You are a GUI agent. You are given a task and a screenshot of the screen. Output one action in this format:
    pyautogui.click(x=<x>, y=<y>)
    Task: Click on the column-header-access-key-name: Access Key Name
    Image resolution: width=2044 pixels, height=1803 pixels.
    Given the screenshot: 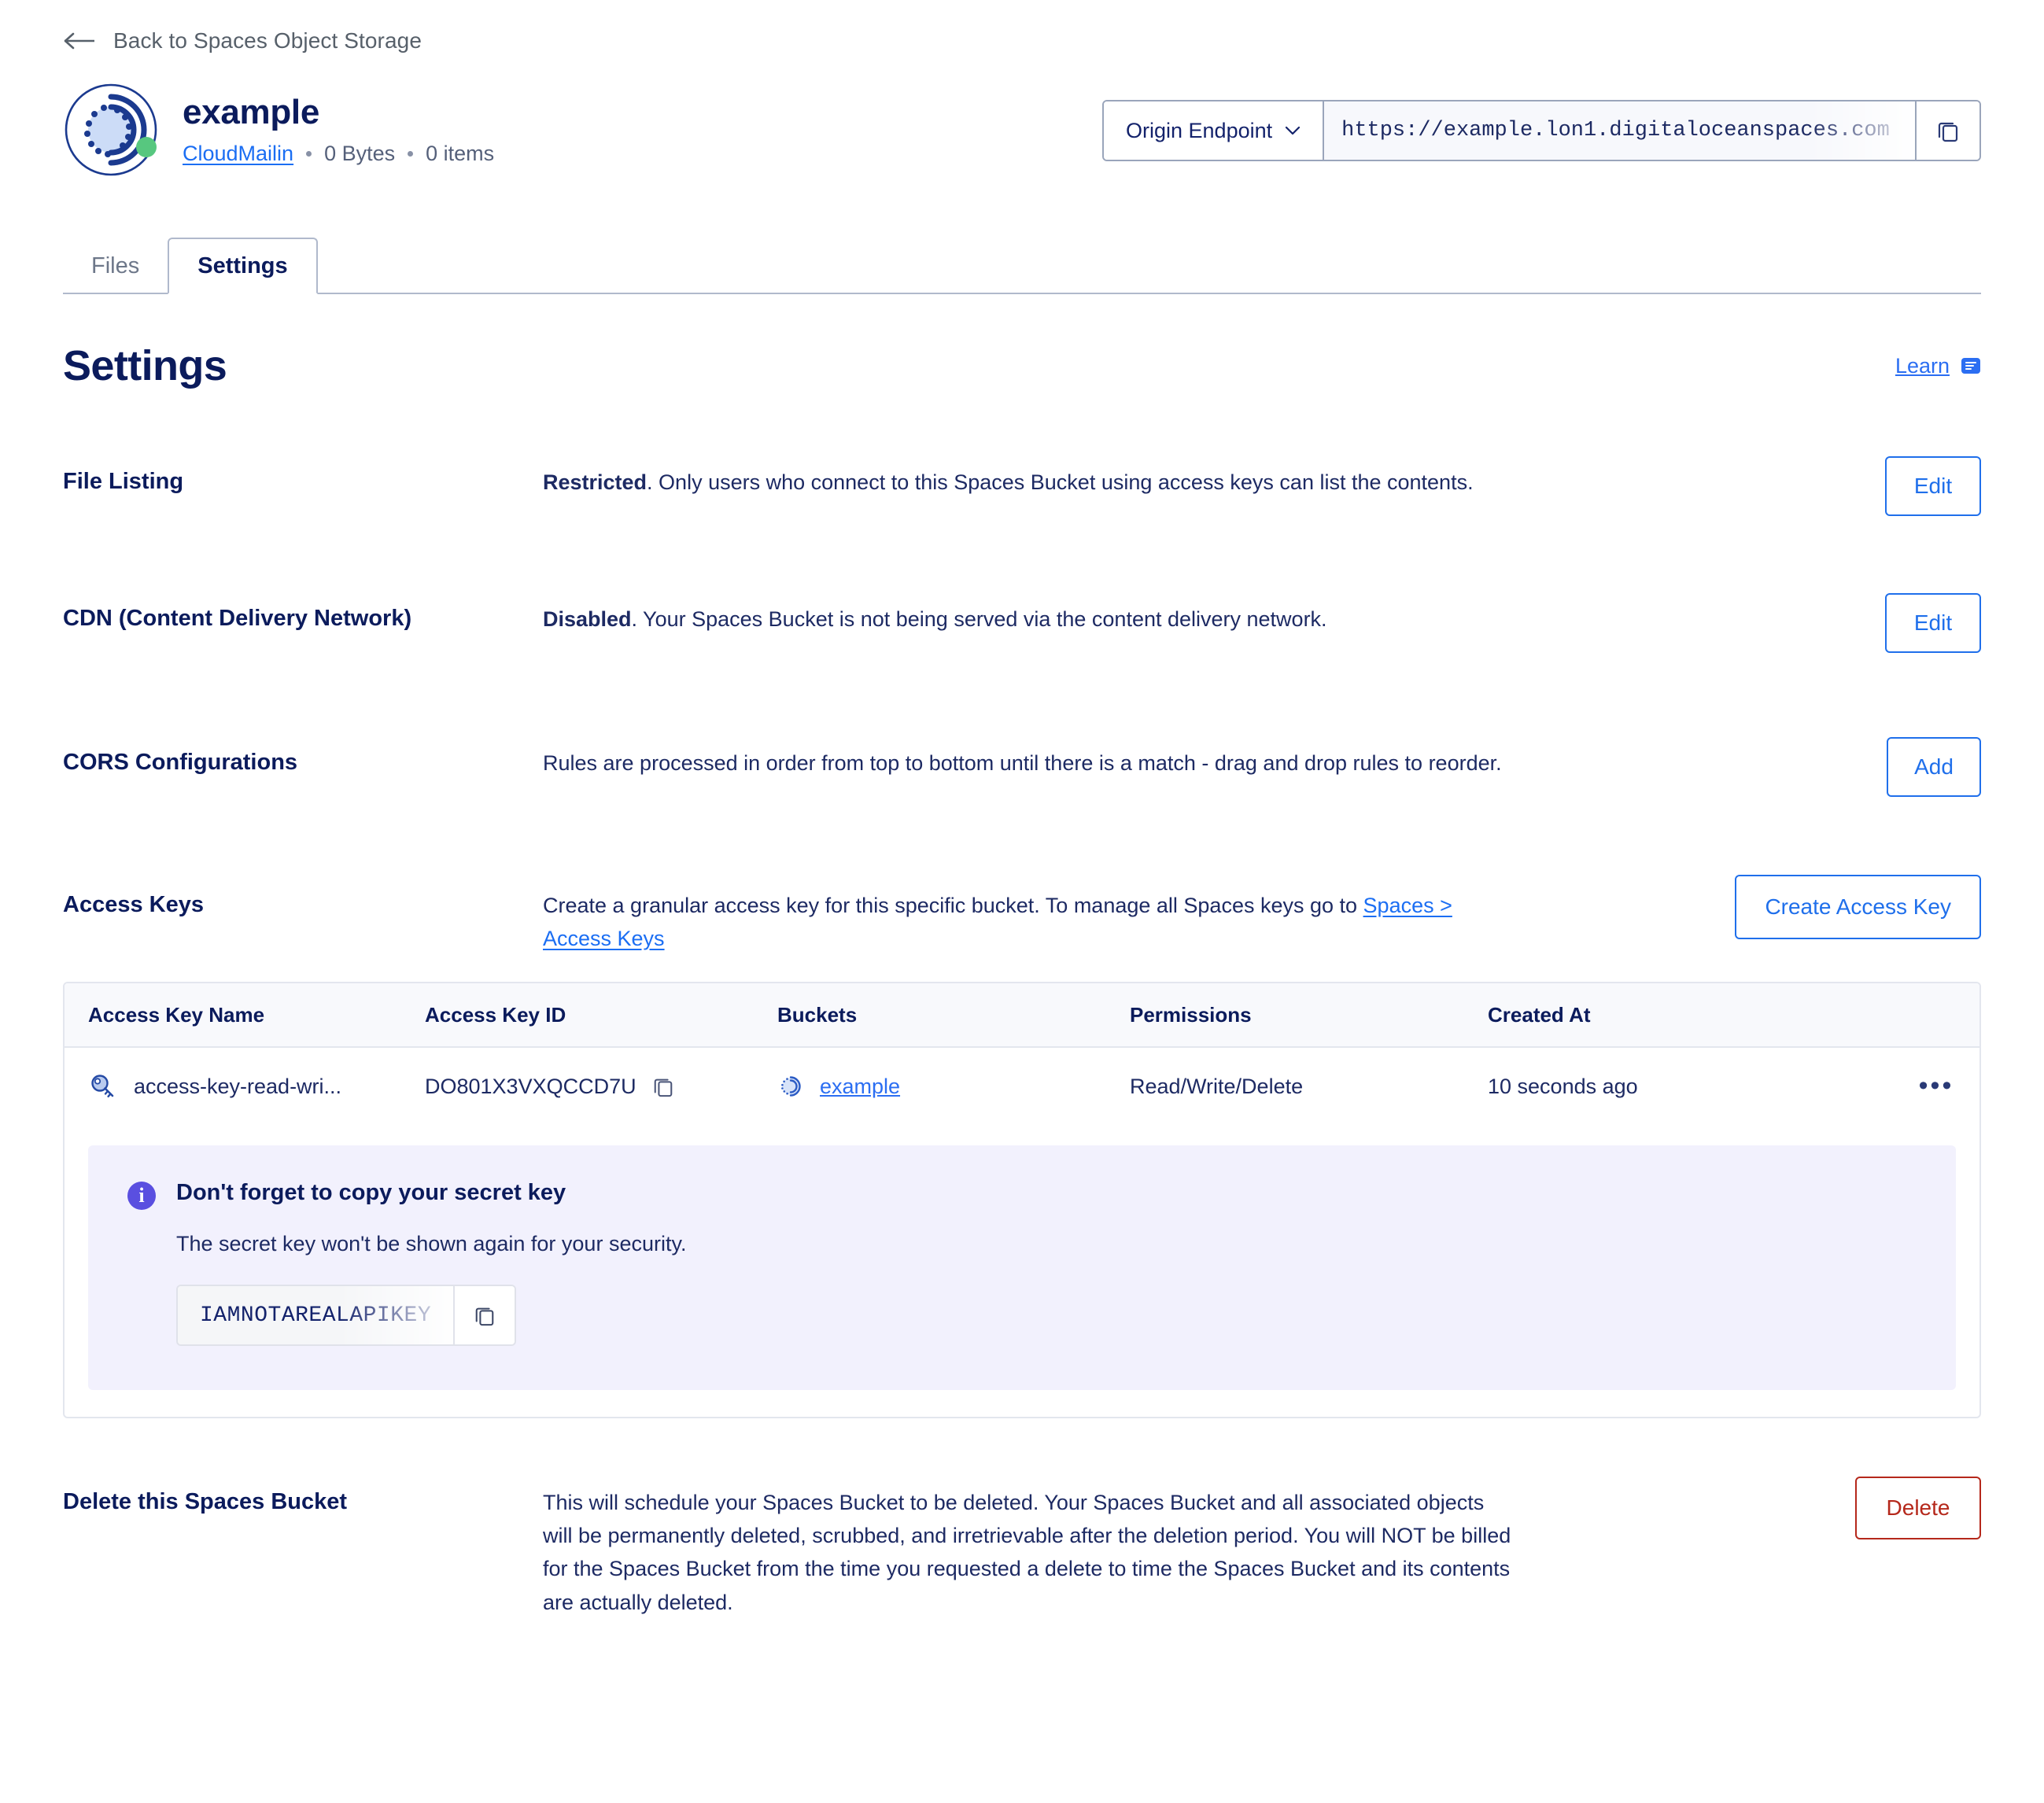 What is the action you would take?
    pyautogui.click(x=177, y=1014)
    